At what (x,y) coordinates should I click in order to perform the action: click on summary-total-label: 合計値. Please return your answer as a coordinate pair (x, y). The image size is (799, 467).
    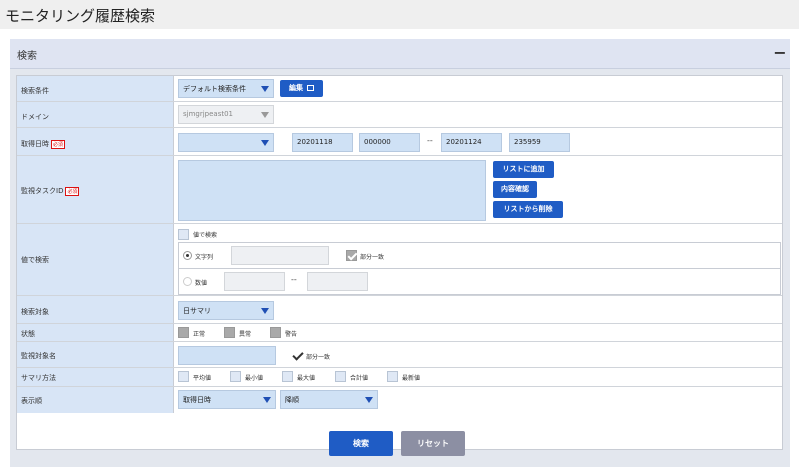
    Looking at the image, I should click on (359, 378).